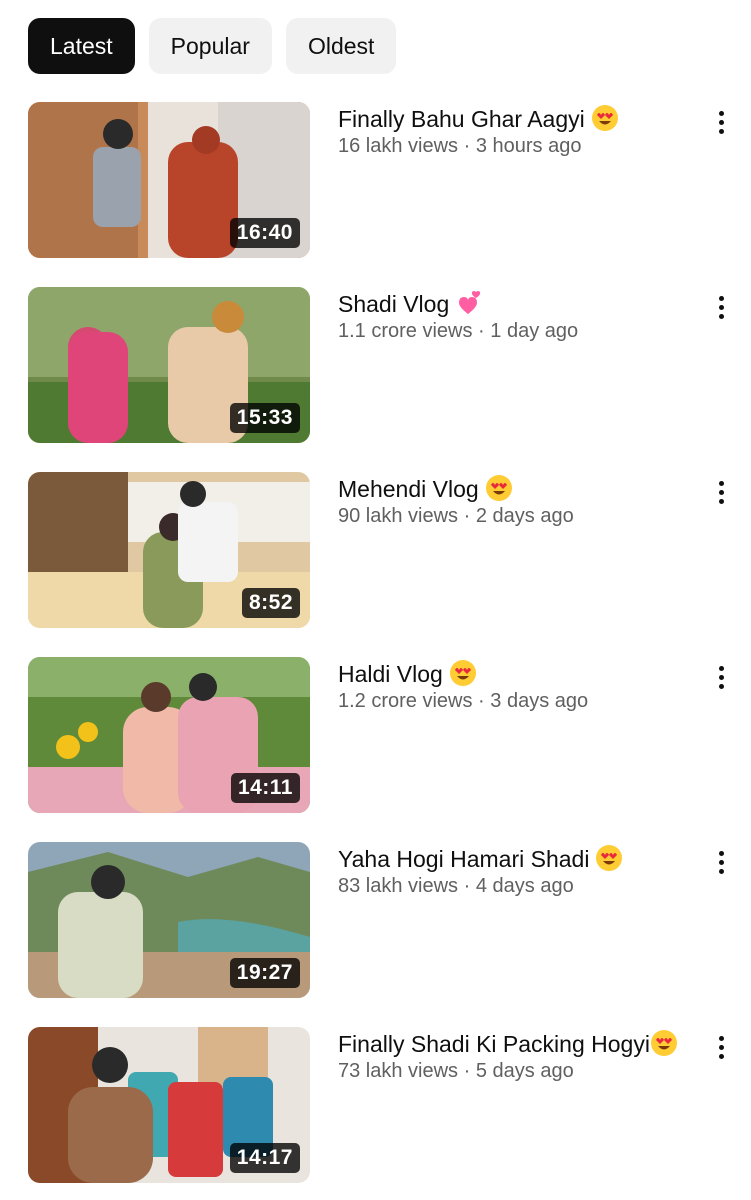 This screenshot has width=751, height=1200. I want to click on video-thumbnail: 16:40, so click(169, 180).